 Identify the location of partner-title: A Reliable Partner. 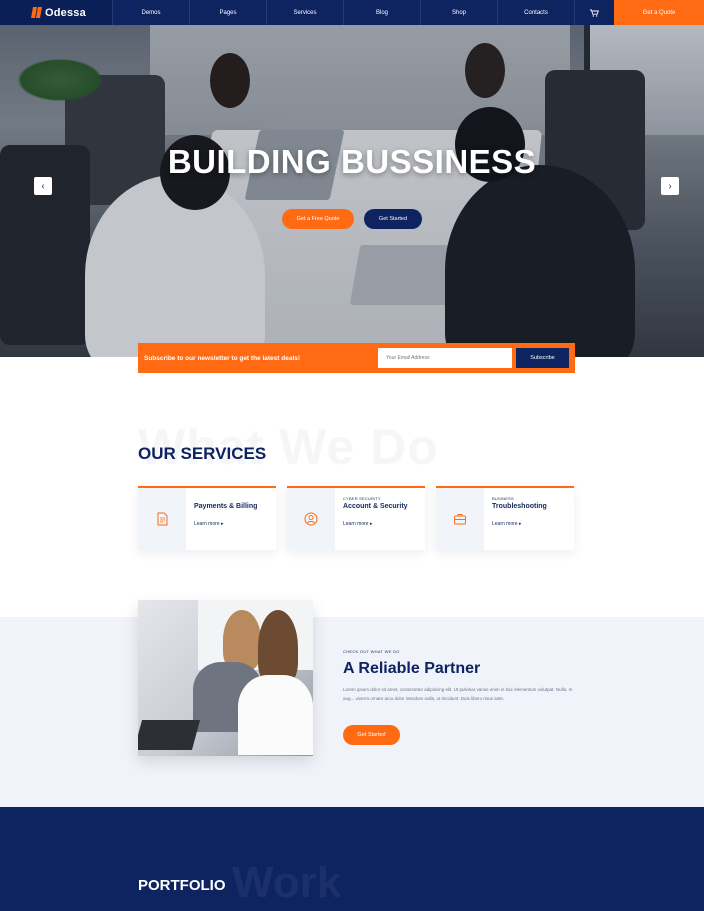
(412, 668).